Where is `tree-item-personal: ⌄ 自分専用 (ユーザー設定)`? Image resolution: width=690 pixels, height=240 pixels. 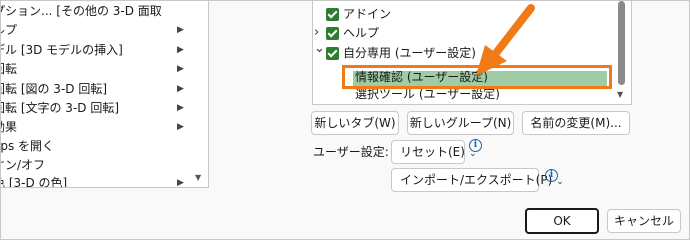 tree-item-personal: ⌄ 自分専用 (ユーザー設定) is located at coordinates (454, 52).